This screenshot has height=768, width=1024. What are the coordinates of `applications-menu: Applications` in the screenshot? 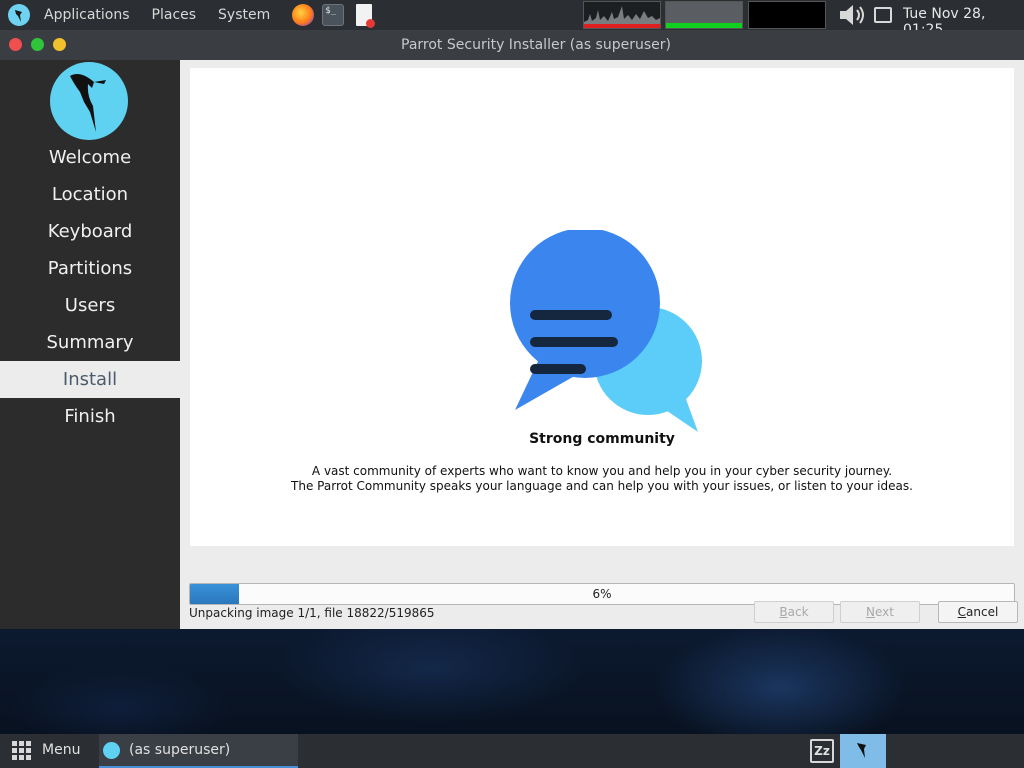 It's located at (87, 15).